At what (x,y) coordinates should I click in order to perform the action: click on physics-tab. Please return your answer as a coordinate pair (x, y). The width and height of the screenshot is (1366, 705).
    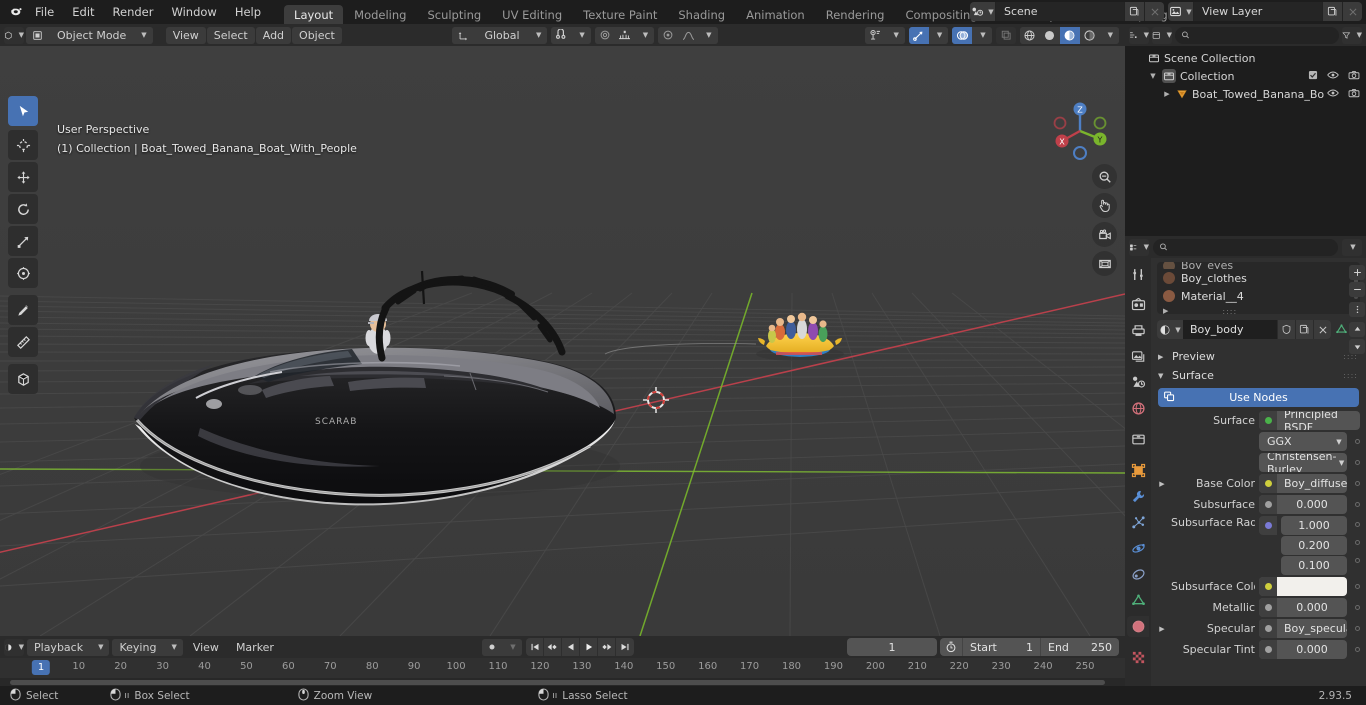
    Looking at the image, I should click on (1138, 548).